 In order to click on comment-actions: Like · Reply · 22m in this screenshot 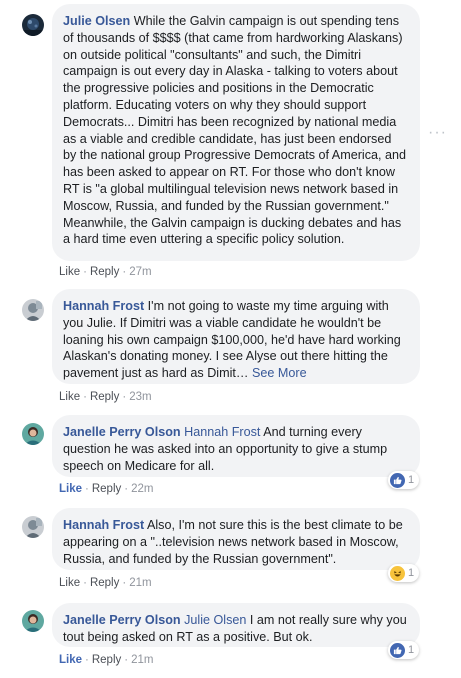, I will do `click(106, 489)`.